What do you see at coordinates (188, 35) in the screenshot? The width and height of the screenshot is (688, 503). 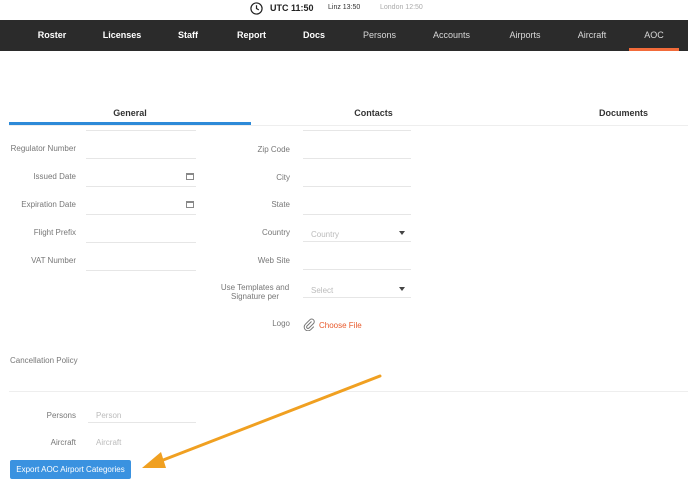 I see `nav-staff: Staff` at bounding box center [188, 35].